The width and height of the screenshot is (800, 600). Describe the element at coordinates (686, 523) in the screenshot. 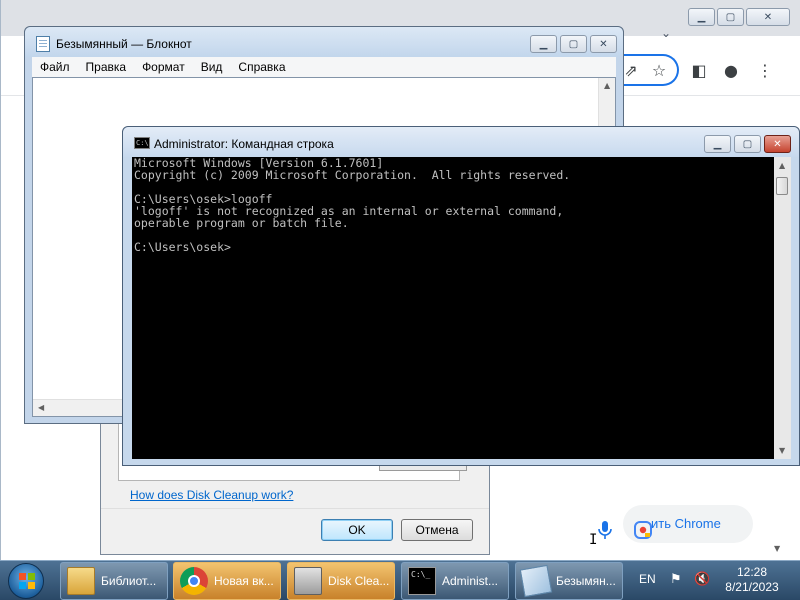

I see `customize-chrome-label: ить Chrome` at that location.